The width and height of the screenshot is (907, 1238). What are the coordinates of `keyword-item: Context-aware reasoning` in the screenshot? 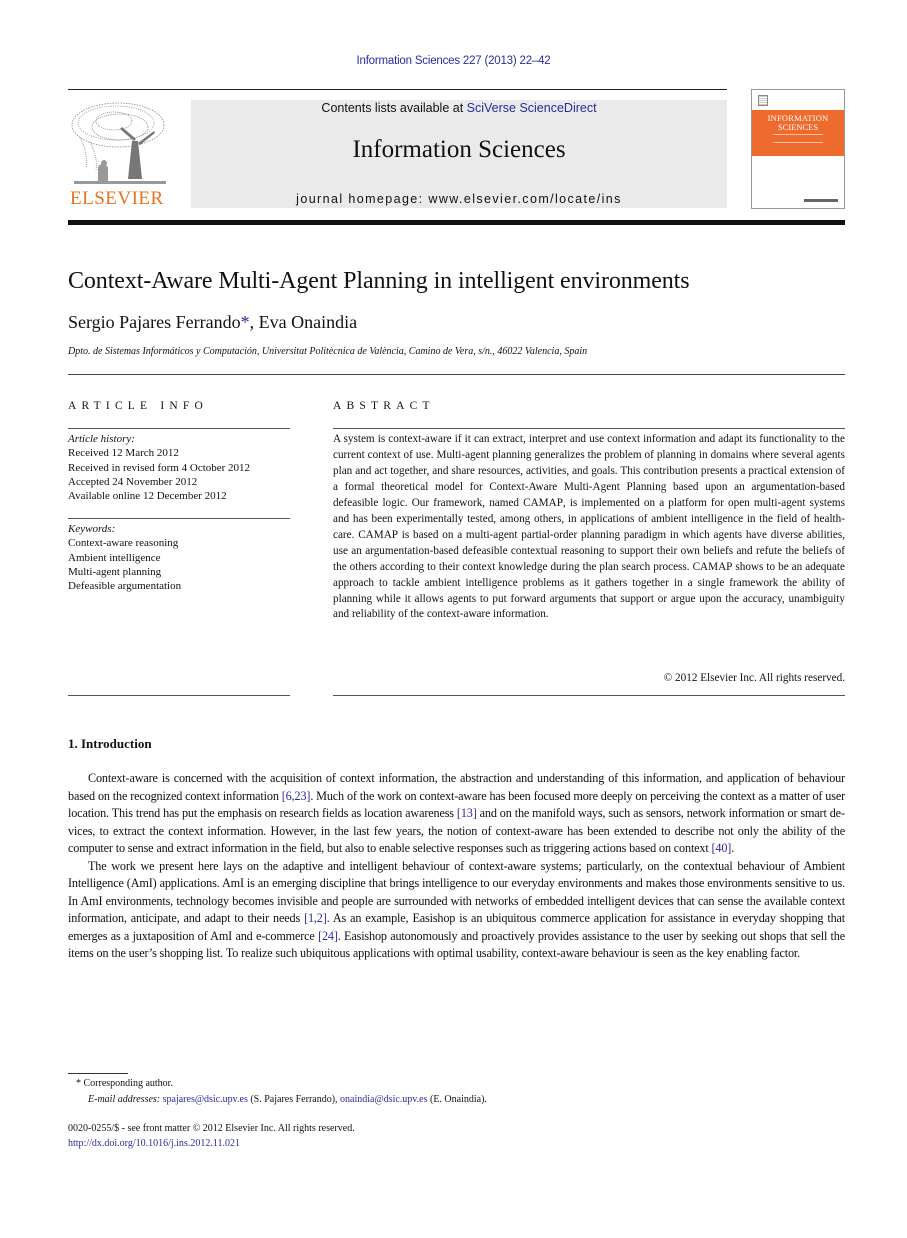 It's located at (123, 543).